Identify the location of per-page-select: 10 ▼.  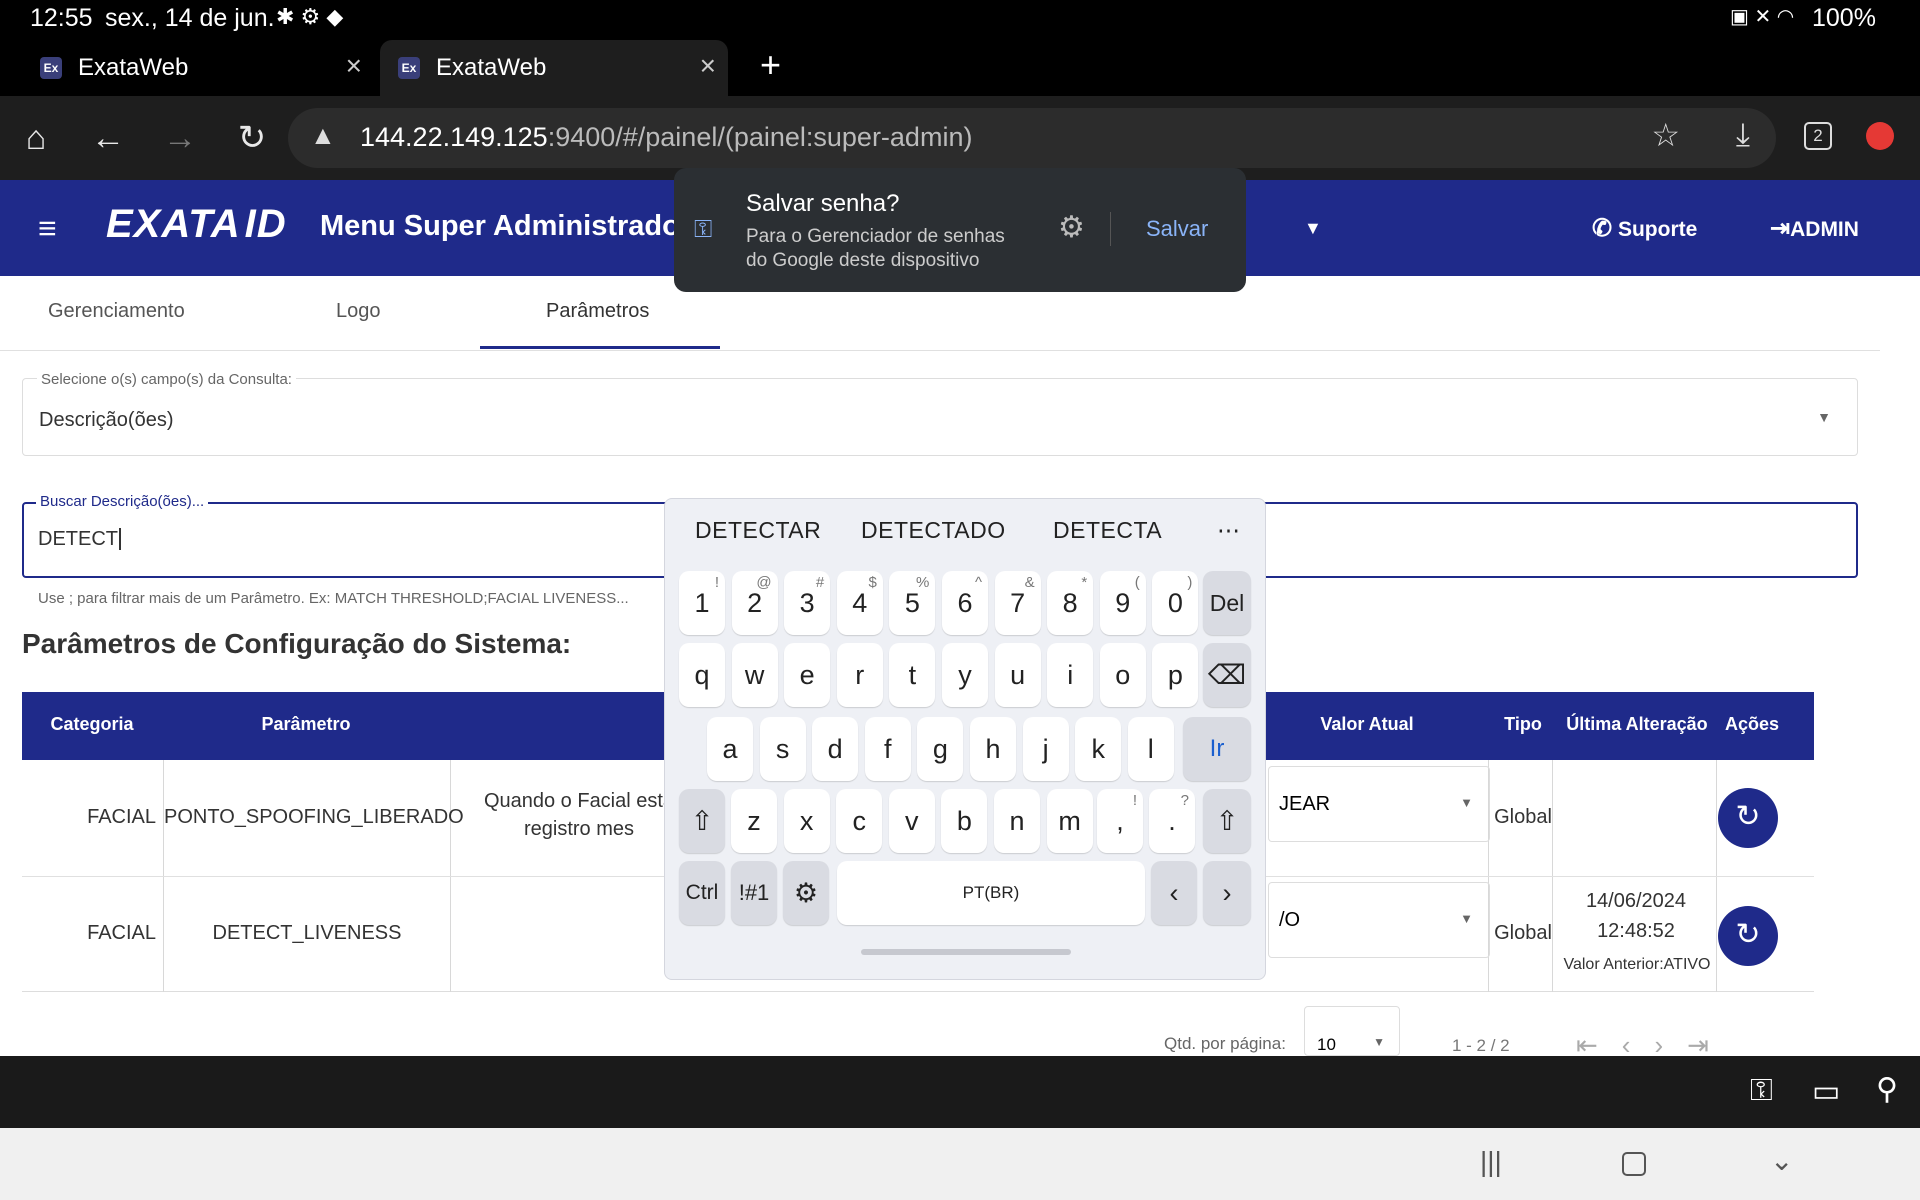
(1352, 1031).